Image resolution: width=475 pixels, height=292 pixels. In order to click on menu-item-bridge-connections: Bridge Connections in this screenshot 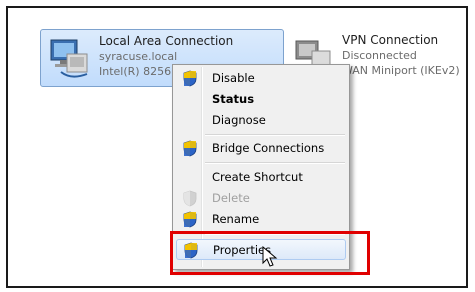, I will do `click(261, 148)`.